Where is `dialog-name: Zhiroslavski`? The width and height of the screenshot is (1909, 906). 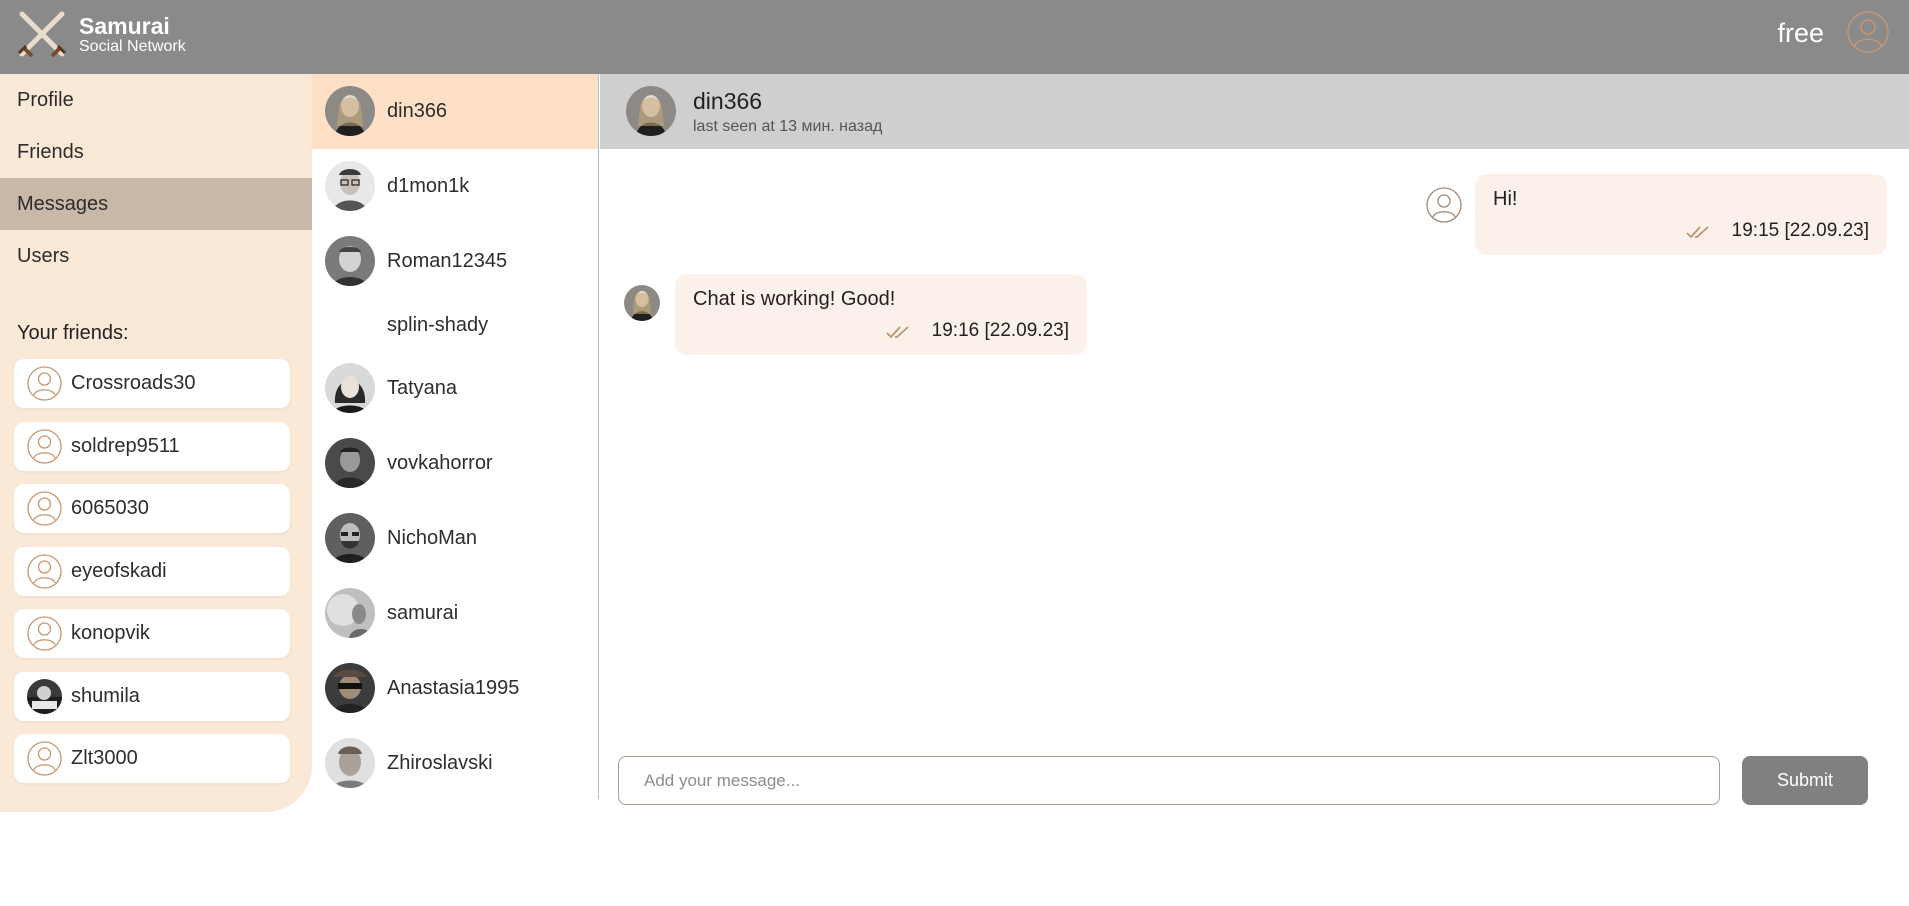 dialog-name: Zhiroslavski is located at coordinates (440, 763).